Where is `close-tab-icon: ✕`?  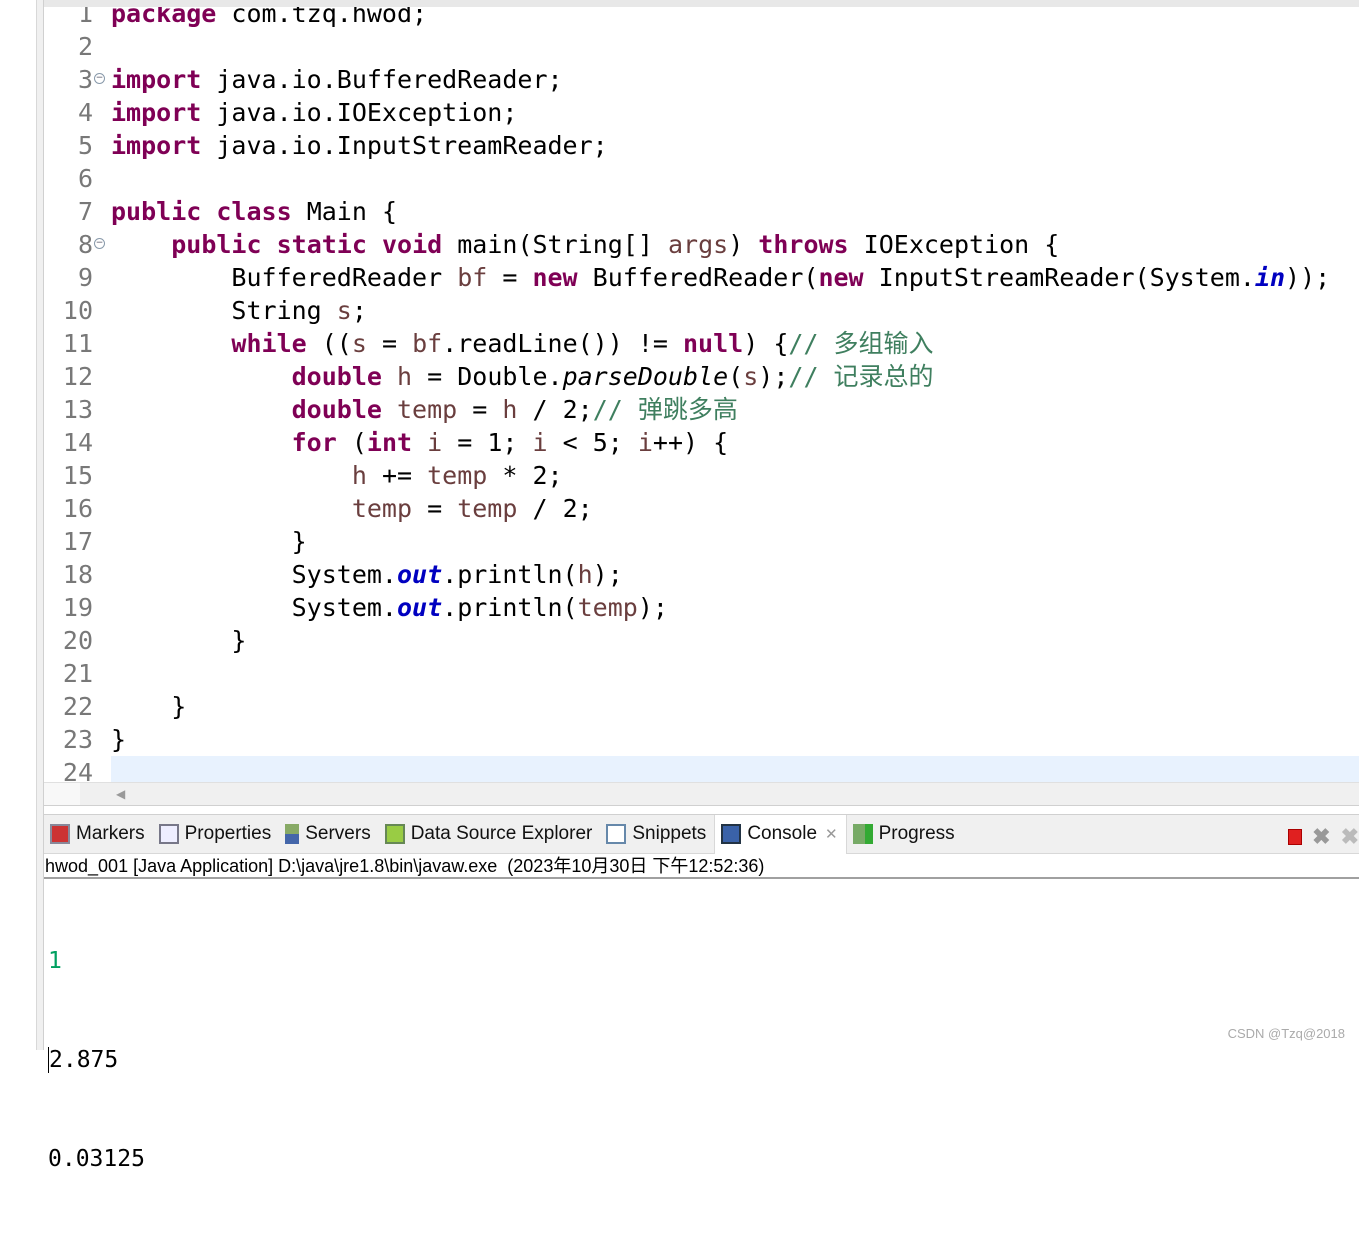
close-tab-icon: ✕ is located at coordinates (831, 834).